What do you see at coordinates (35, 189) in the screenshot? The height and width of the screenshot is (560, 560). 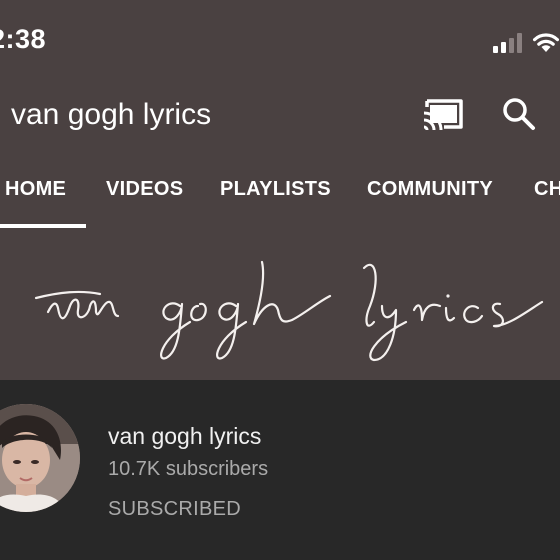 I see `tab-home: HOME` at bounding box center [35, 189].